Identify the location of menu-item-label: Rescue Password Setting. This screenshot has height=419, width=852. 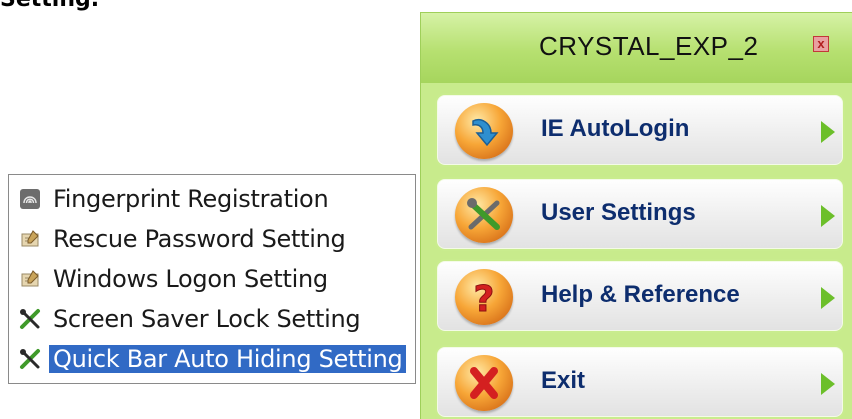
(199, 239).